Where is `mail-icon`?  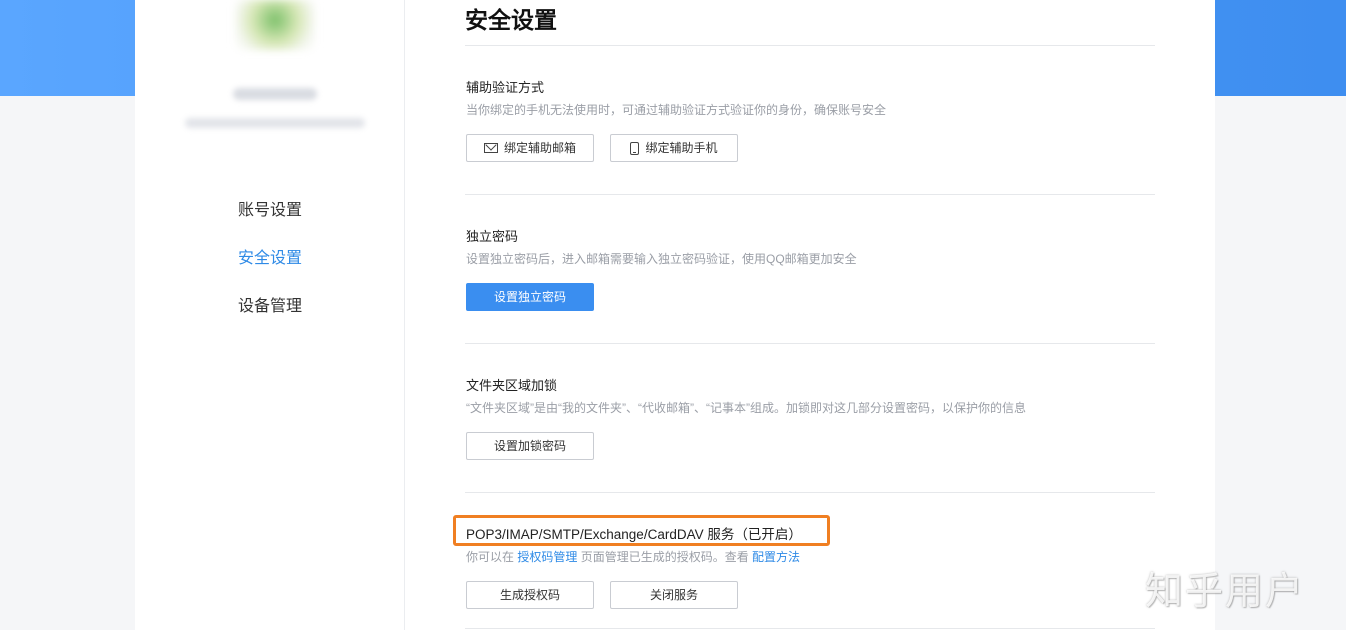 mail-icon is located at coordinates (490, 148).